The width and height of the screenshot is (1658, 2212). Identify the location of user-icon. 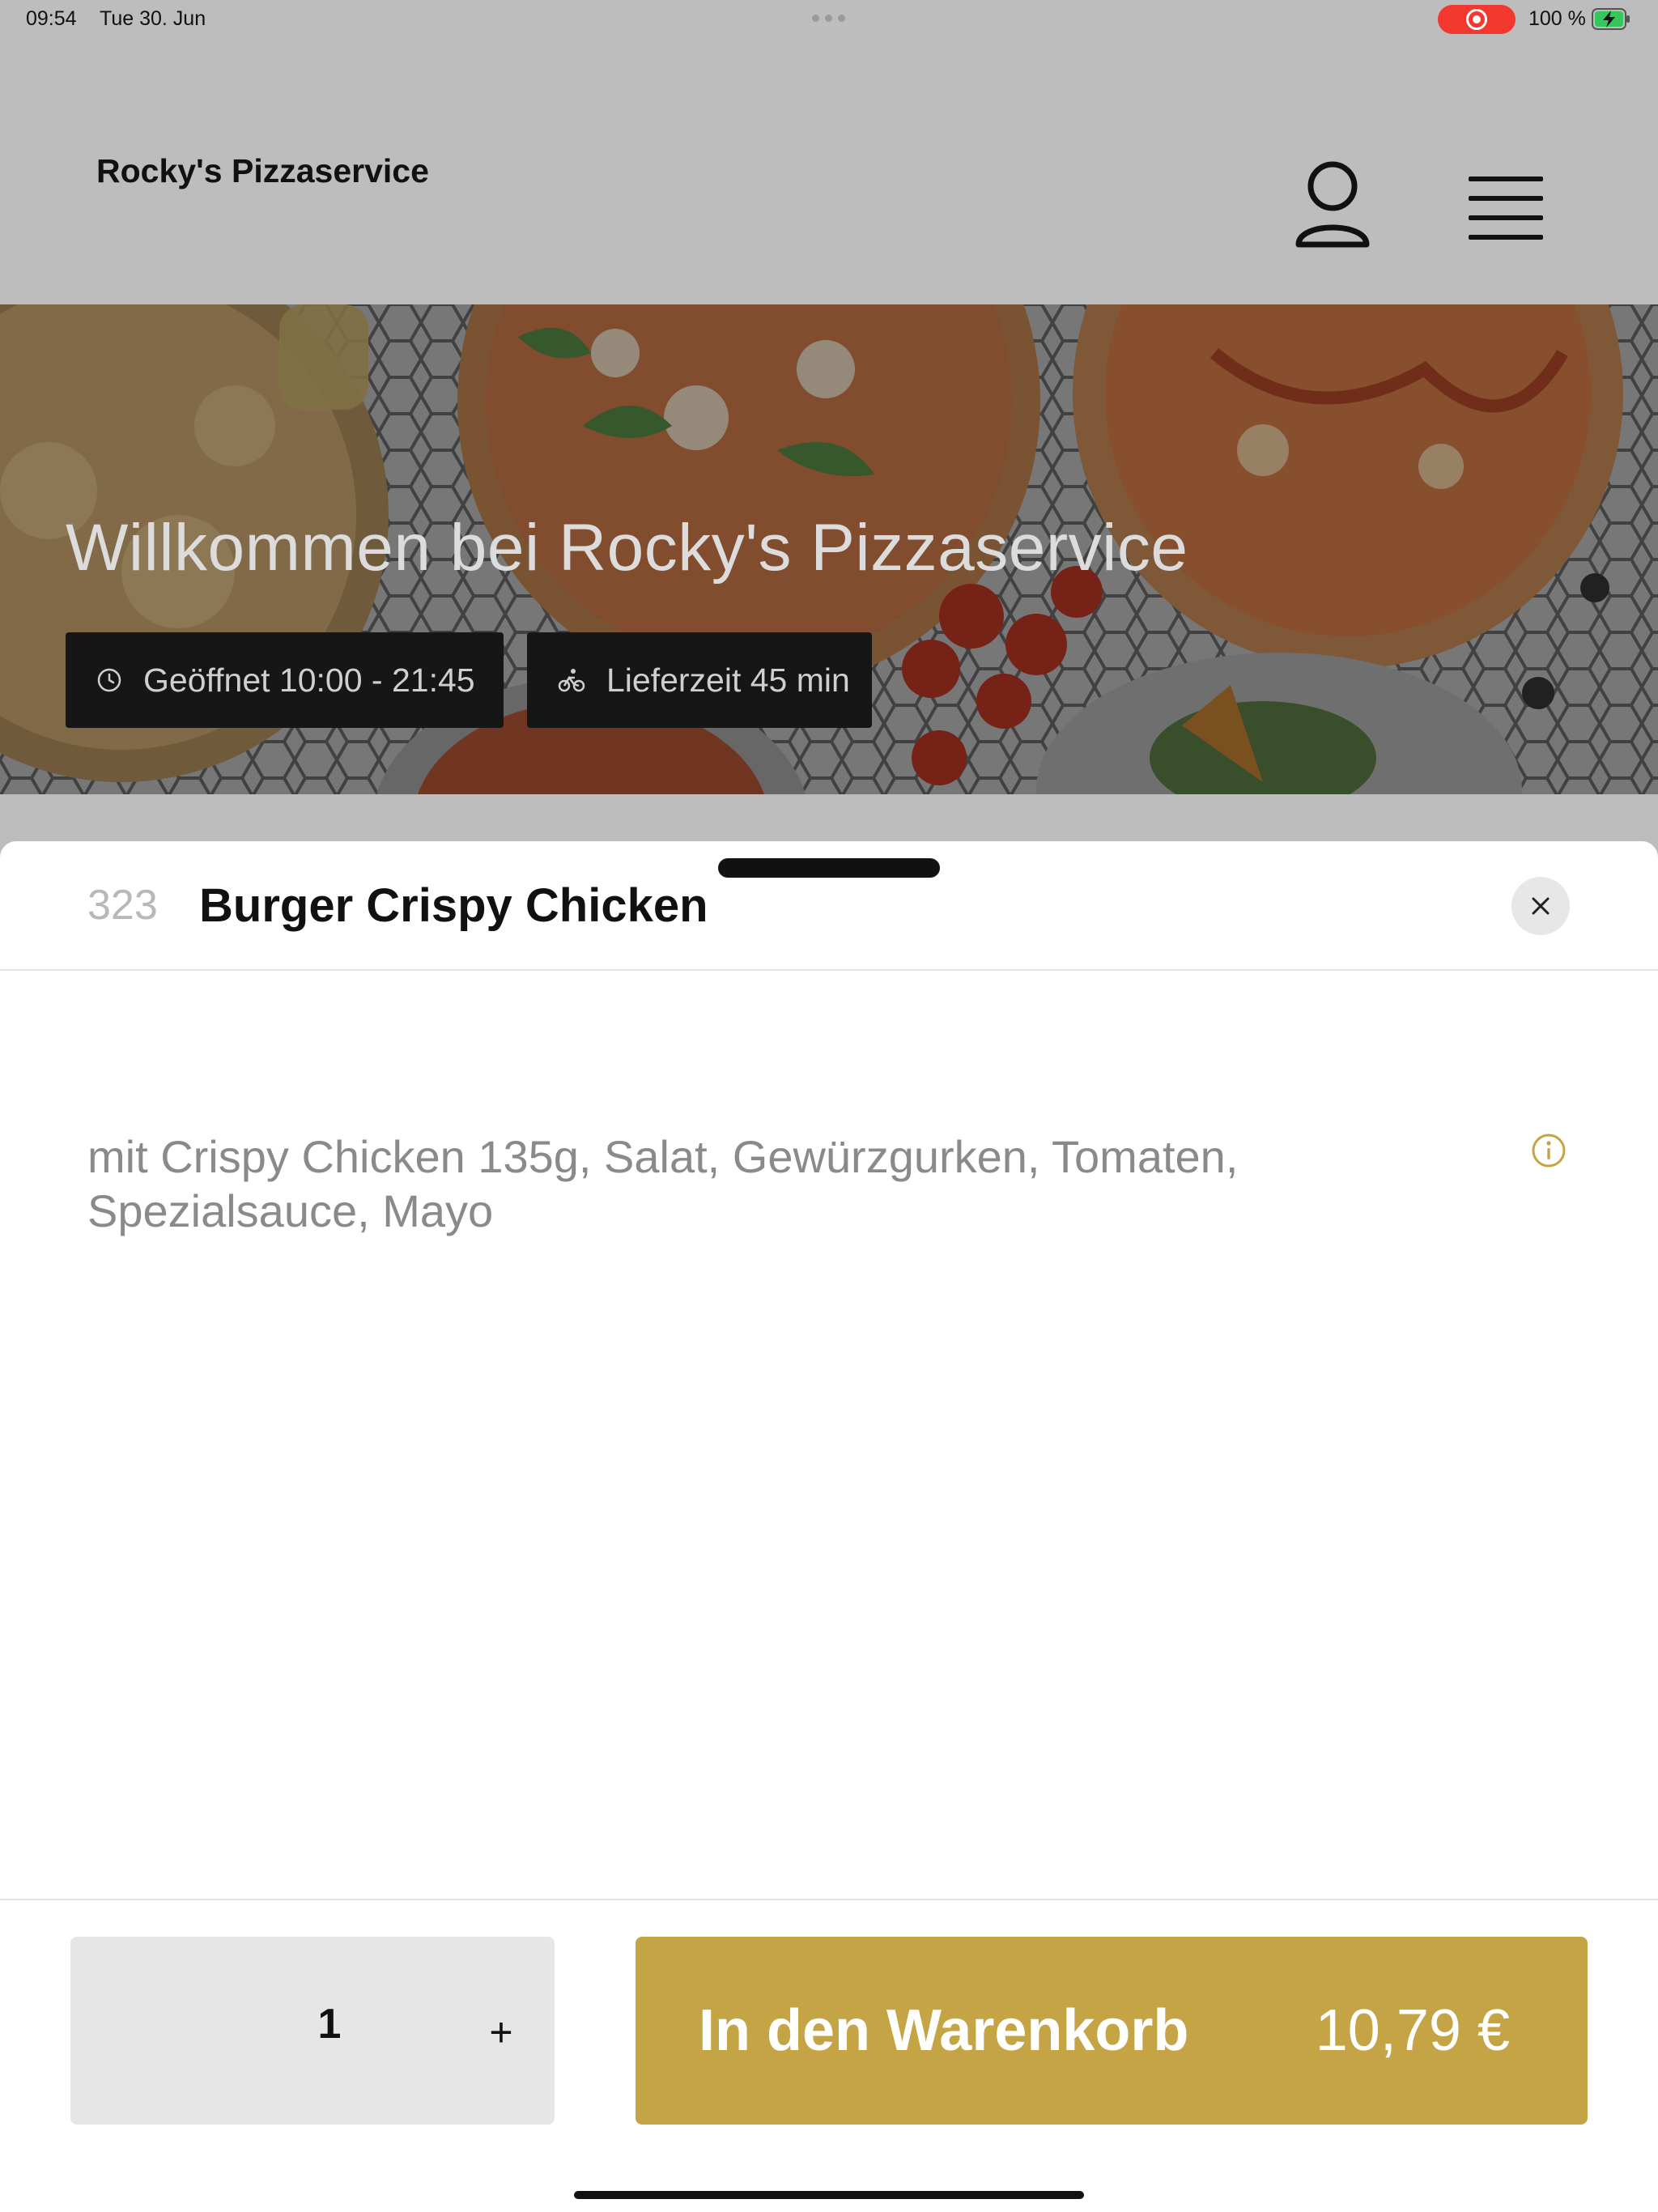
(1332, 208).